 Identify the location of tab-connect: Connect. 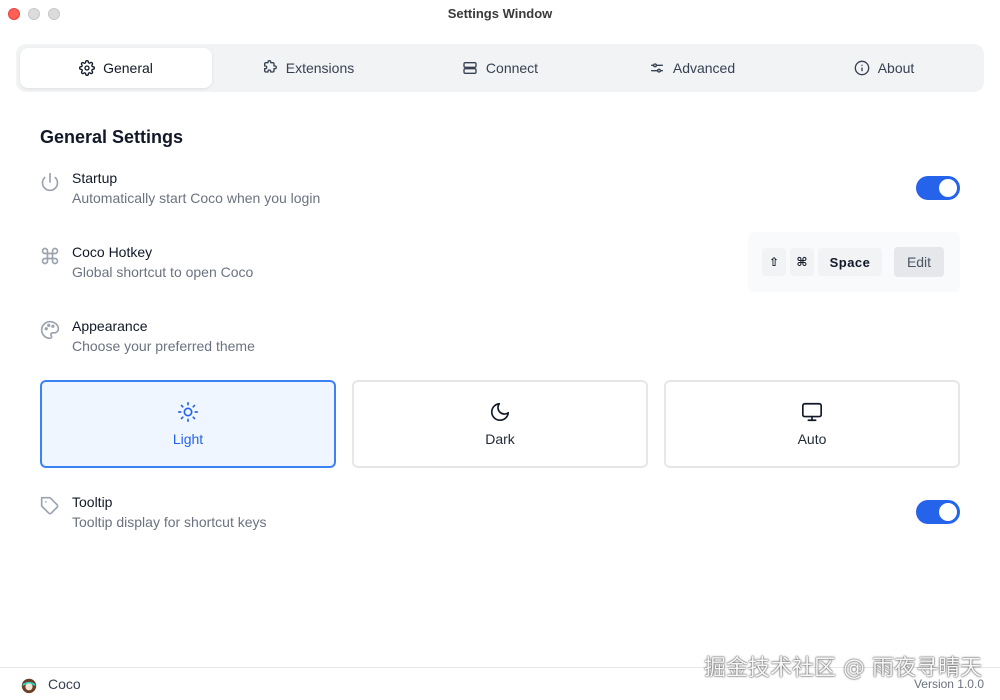
(500, 68).